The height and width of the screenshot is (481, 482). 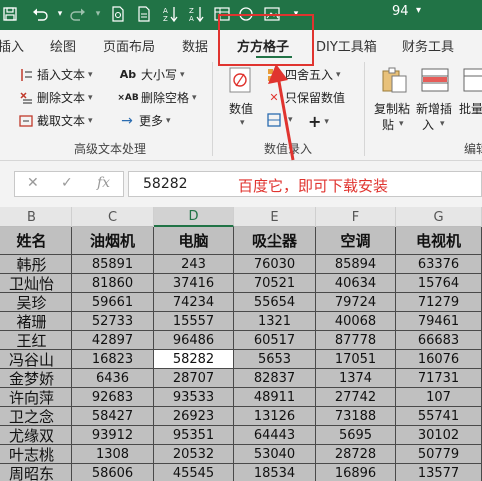 What do you see at coordinates (103, 183) in the screenshot?
I see `function-icon: fx` at bounding box center [103, 183].